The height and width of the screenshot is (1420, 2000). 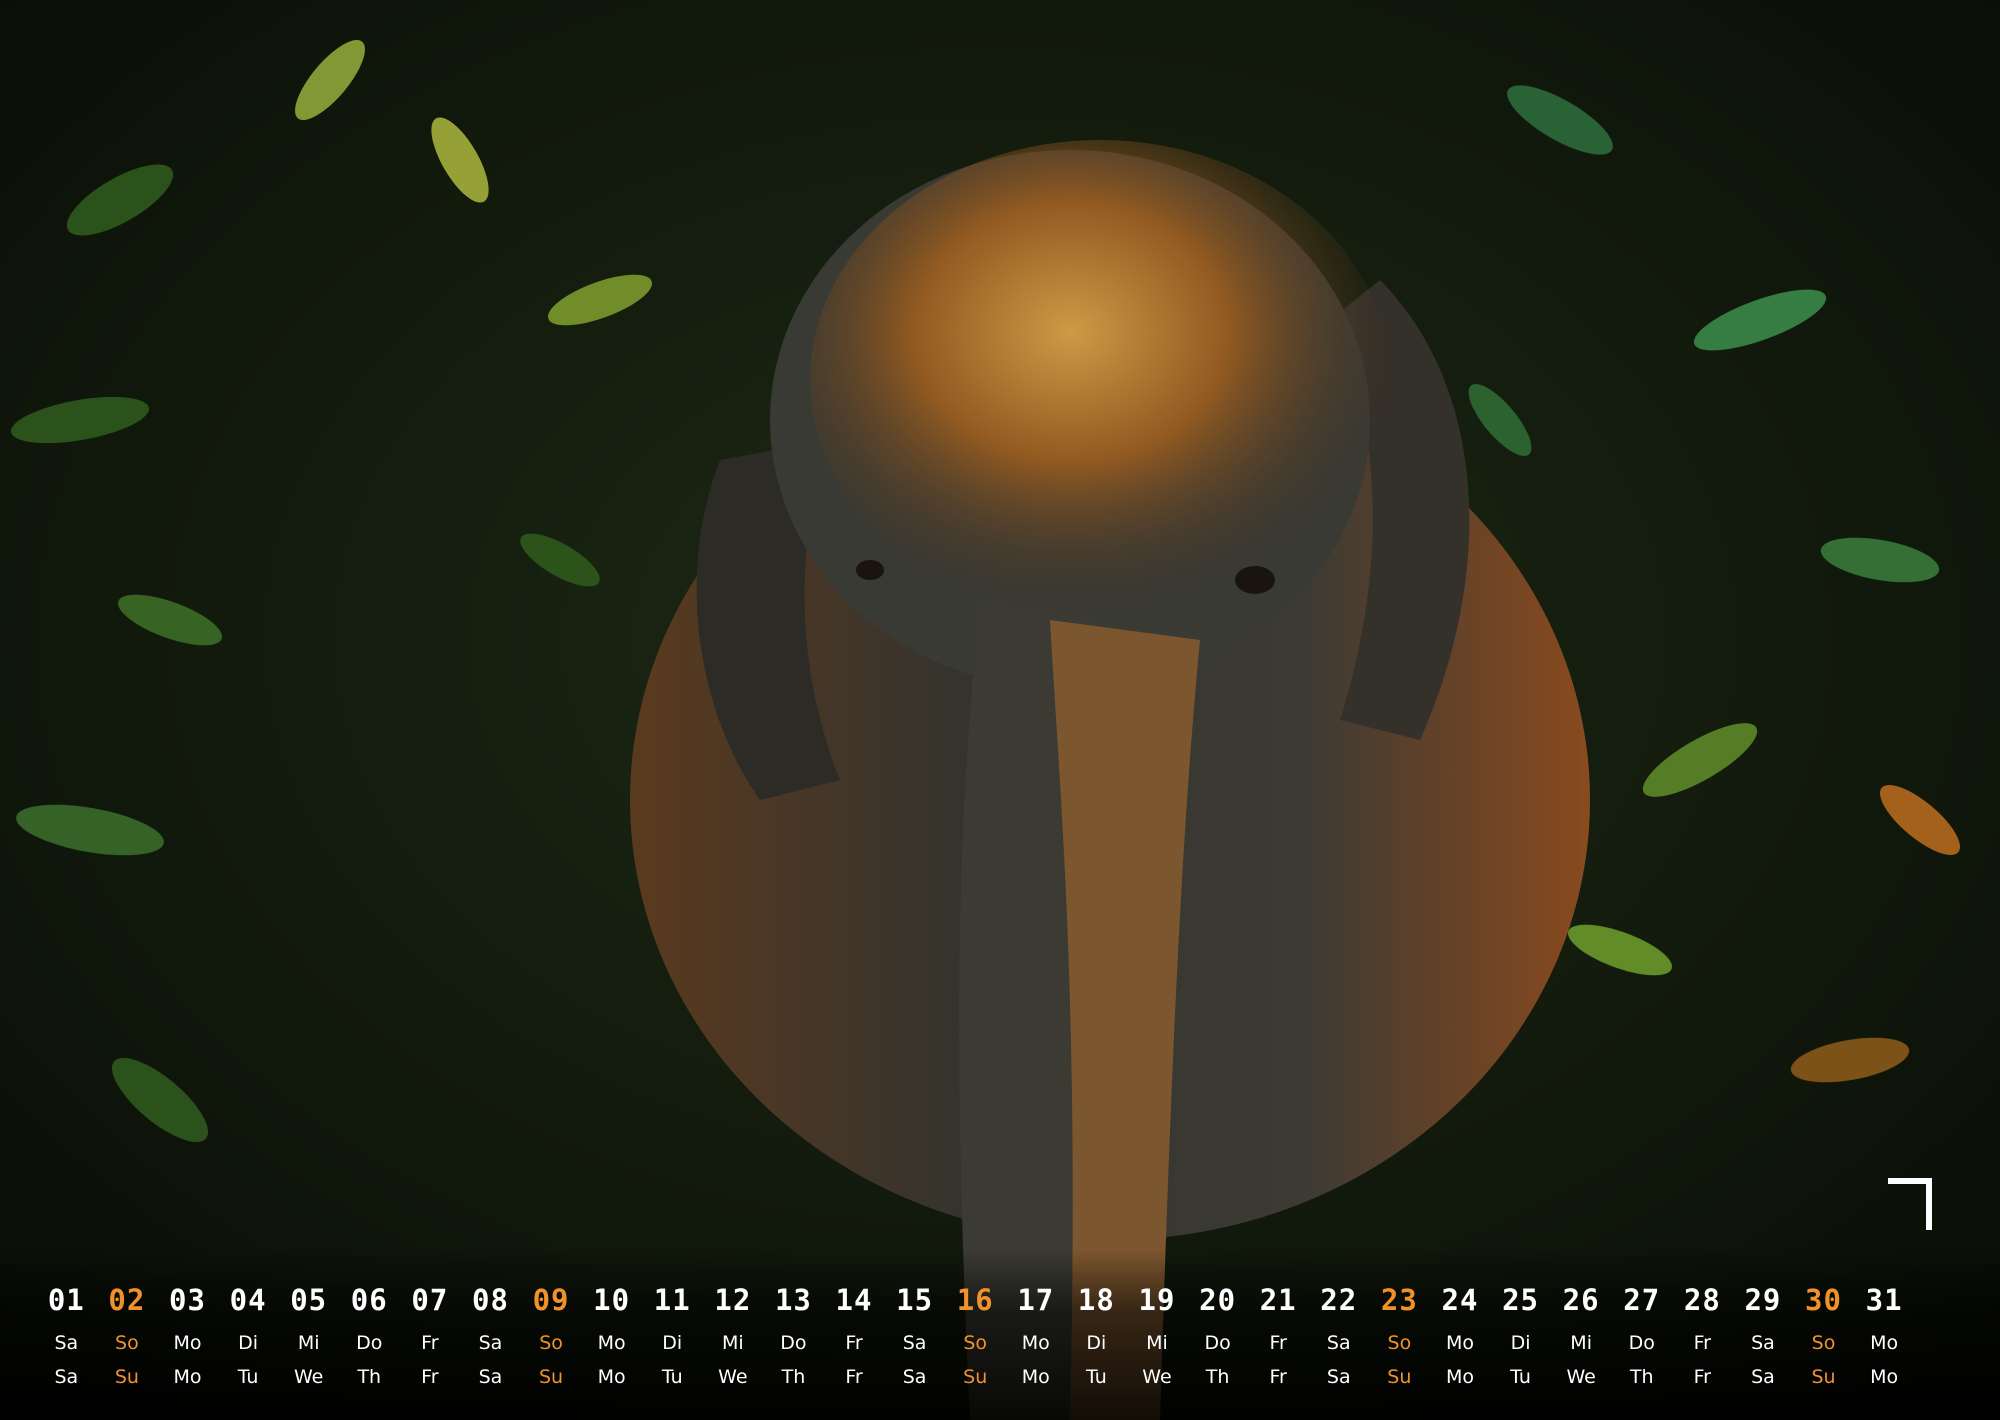 I want to click on day-number: 06, so click(x=369, y=1300).